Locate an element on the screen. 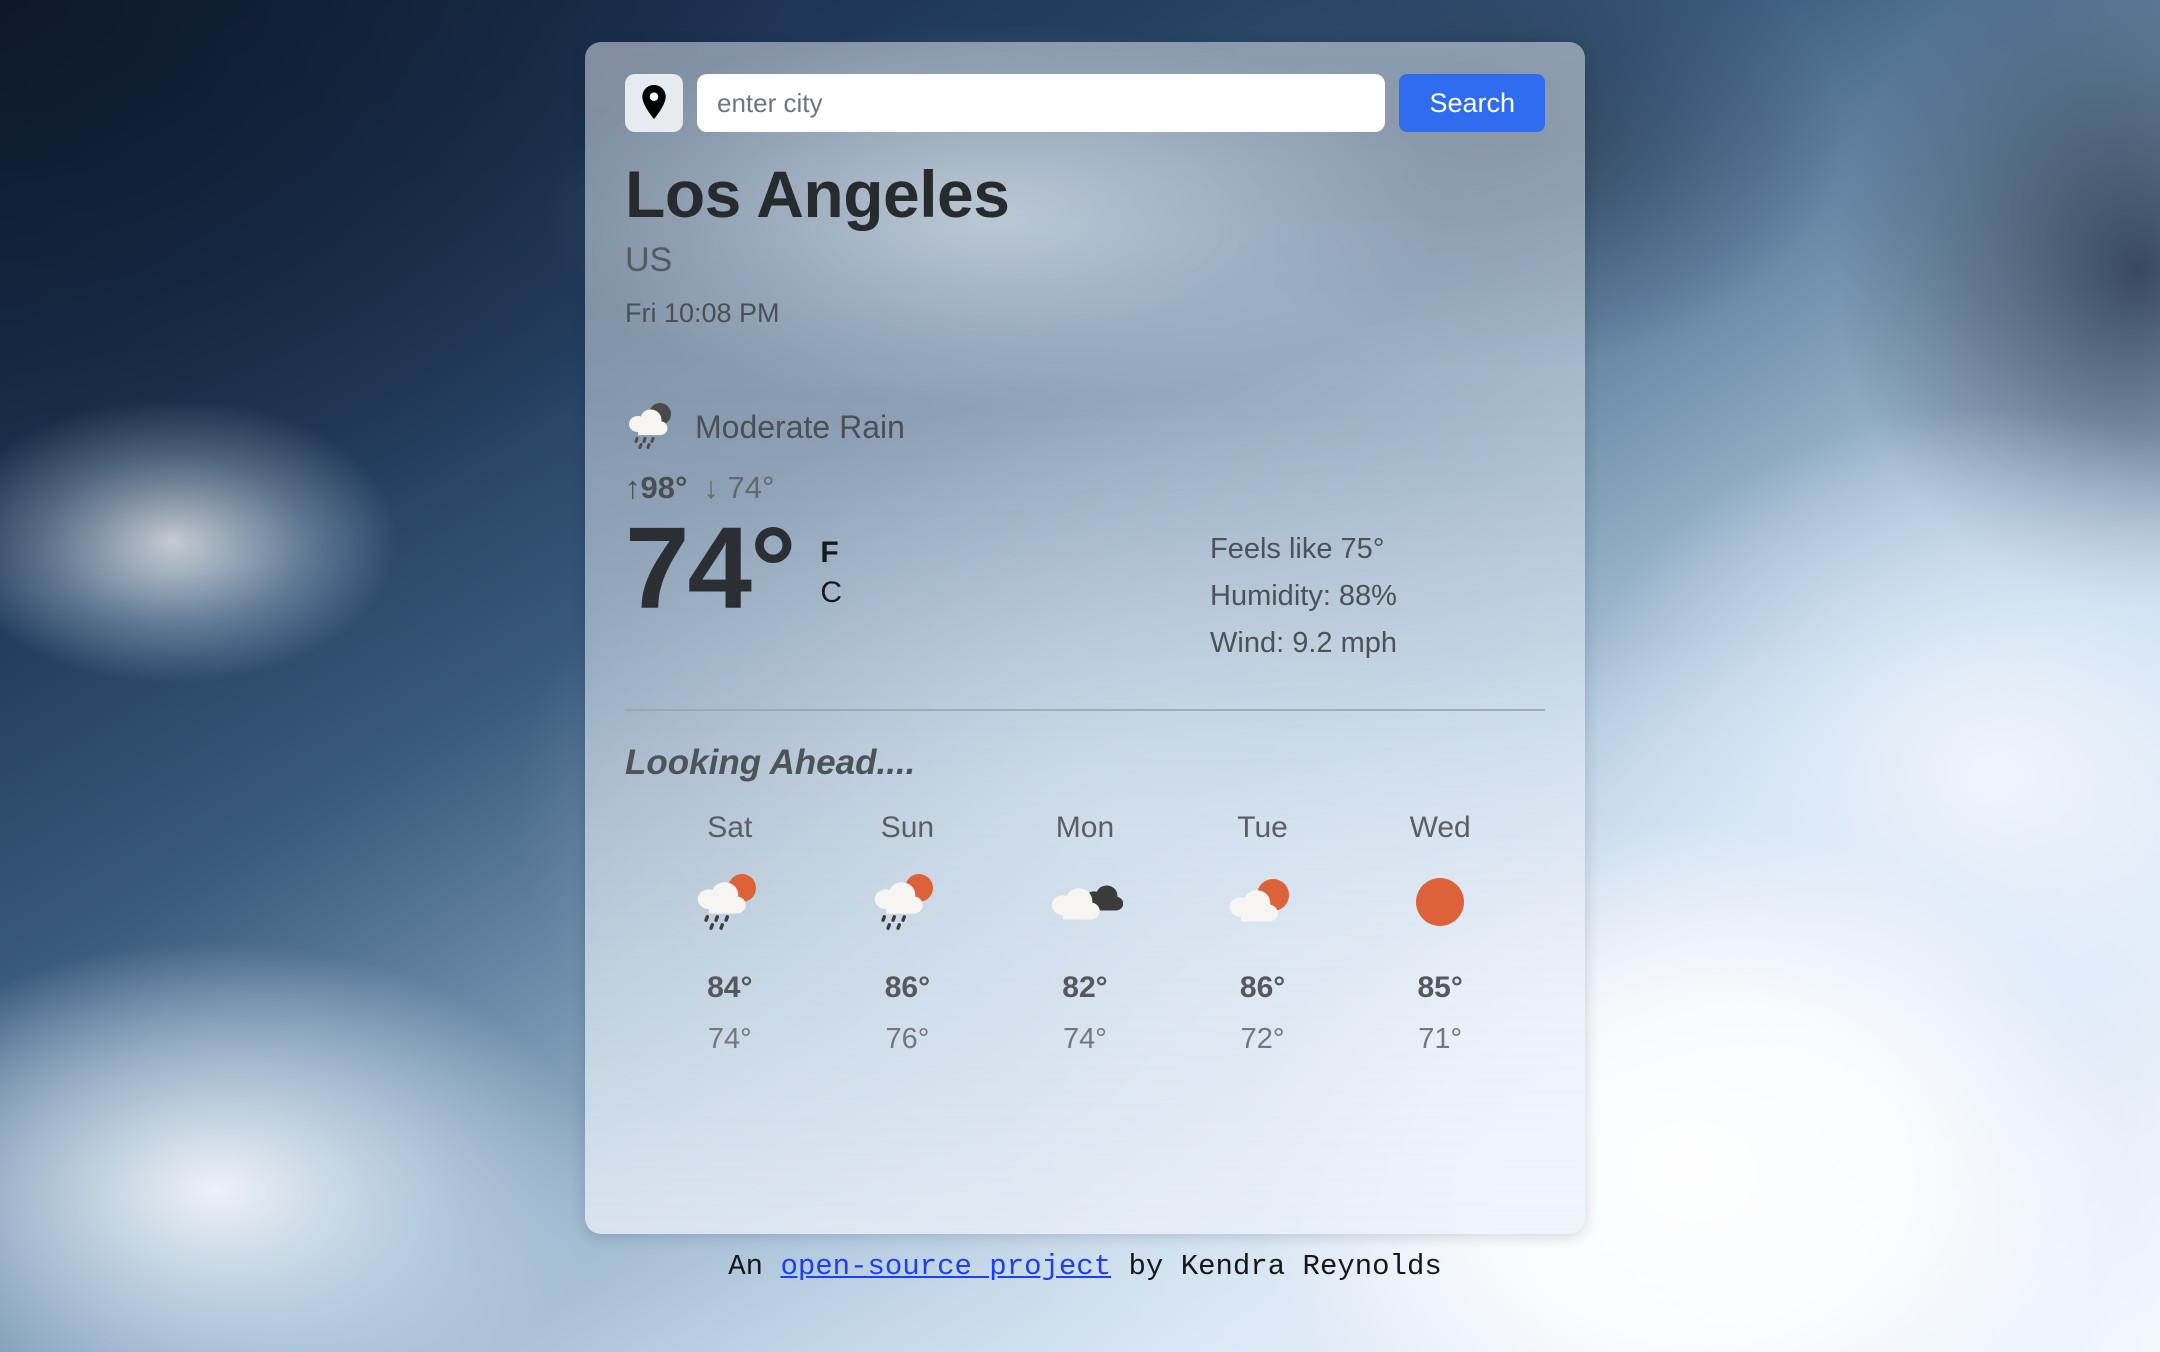 The height and width of the screenshot is (1352, 2160). footer-prefix: An is located at coordinates (754, 1266).